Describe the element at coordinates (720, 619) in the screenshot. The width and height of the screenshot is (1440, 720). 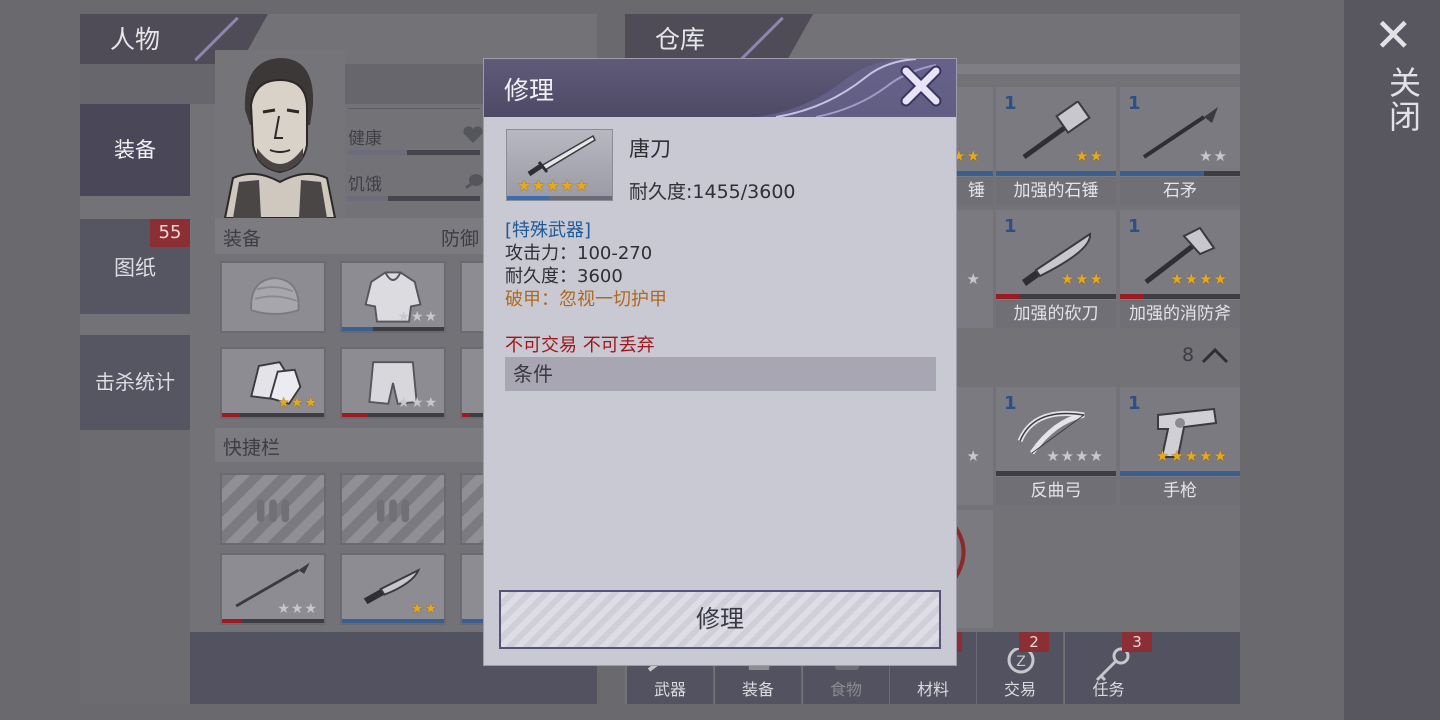
I see `repair-button: 修理` at that location.